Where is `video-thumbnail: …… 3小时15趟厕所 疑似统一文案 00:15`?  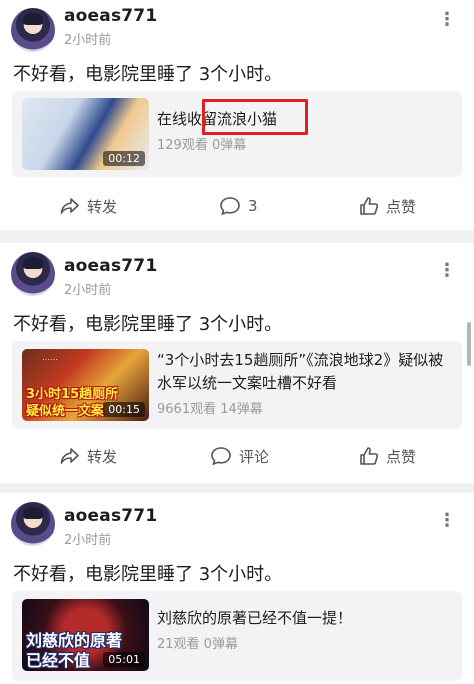
video-thumbnail: …… 3小时15趟厕所 疑似统一文案 00:15 is located at coordinates (85, 385).